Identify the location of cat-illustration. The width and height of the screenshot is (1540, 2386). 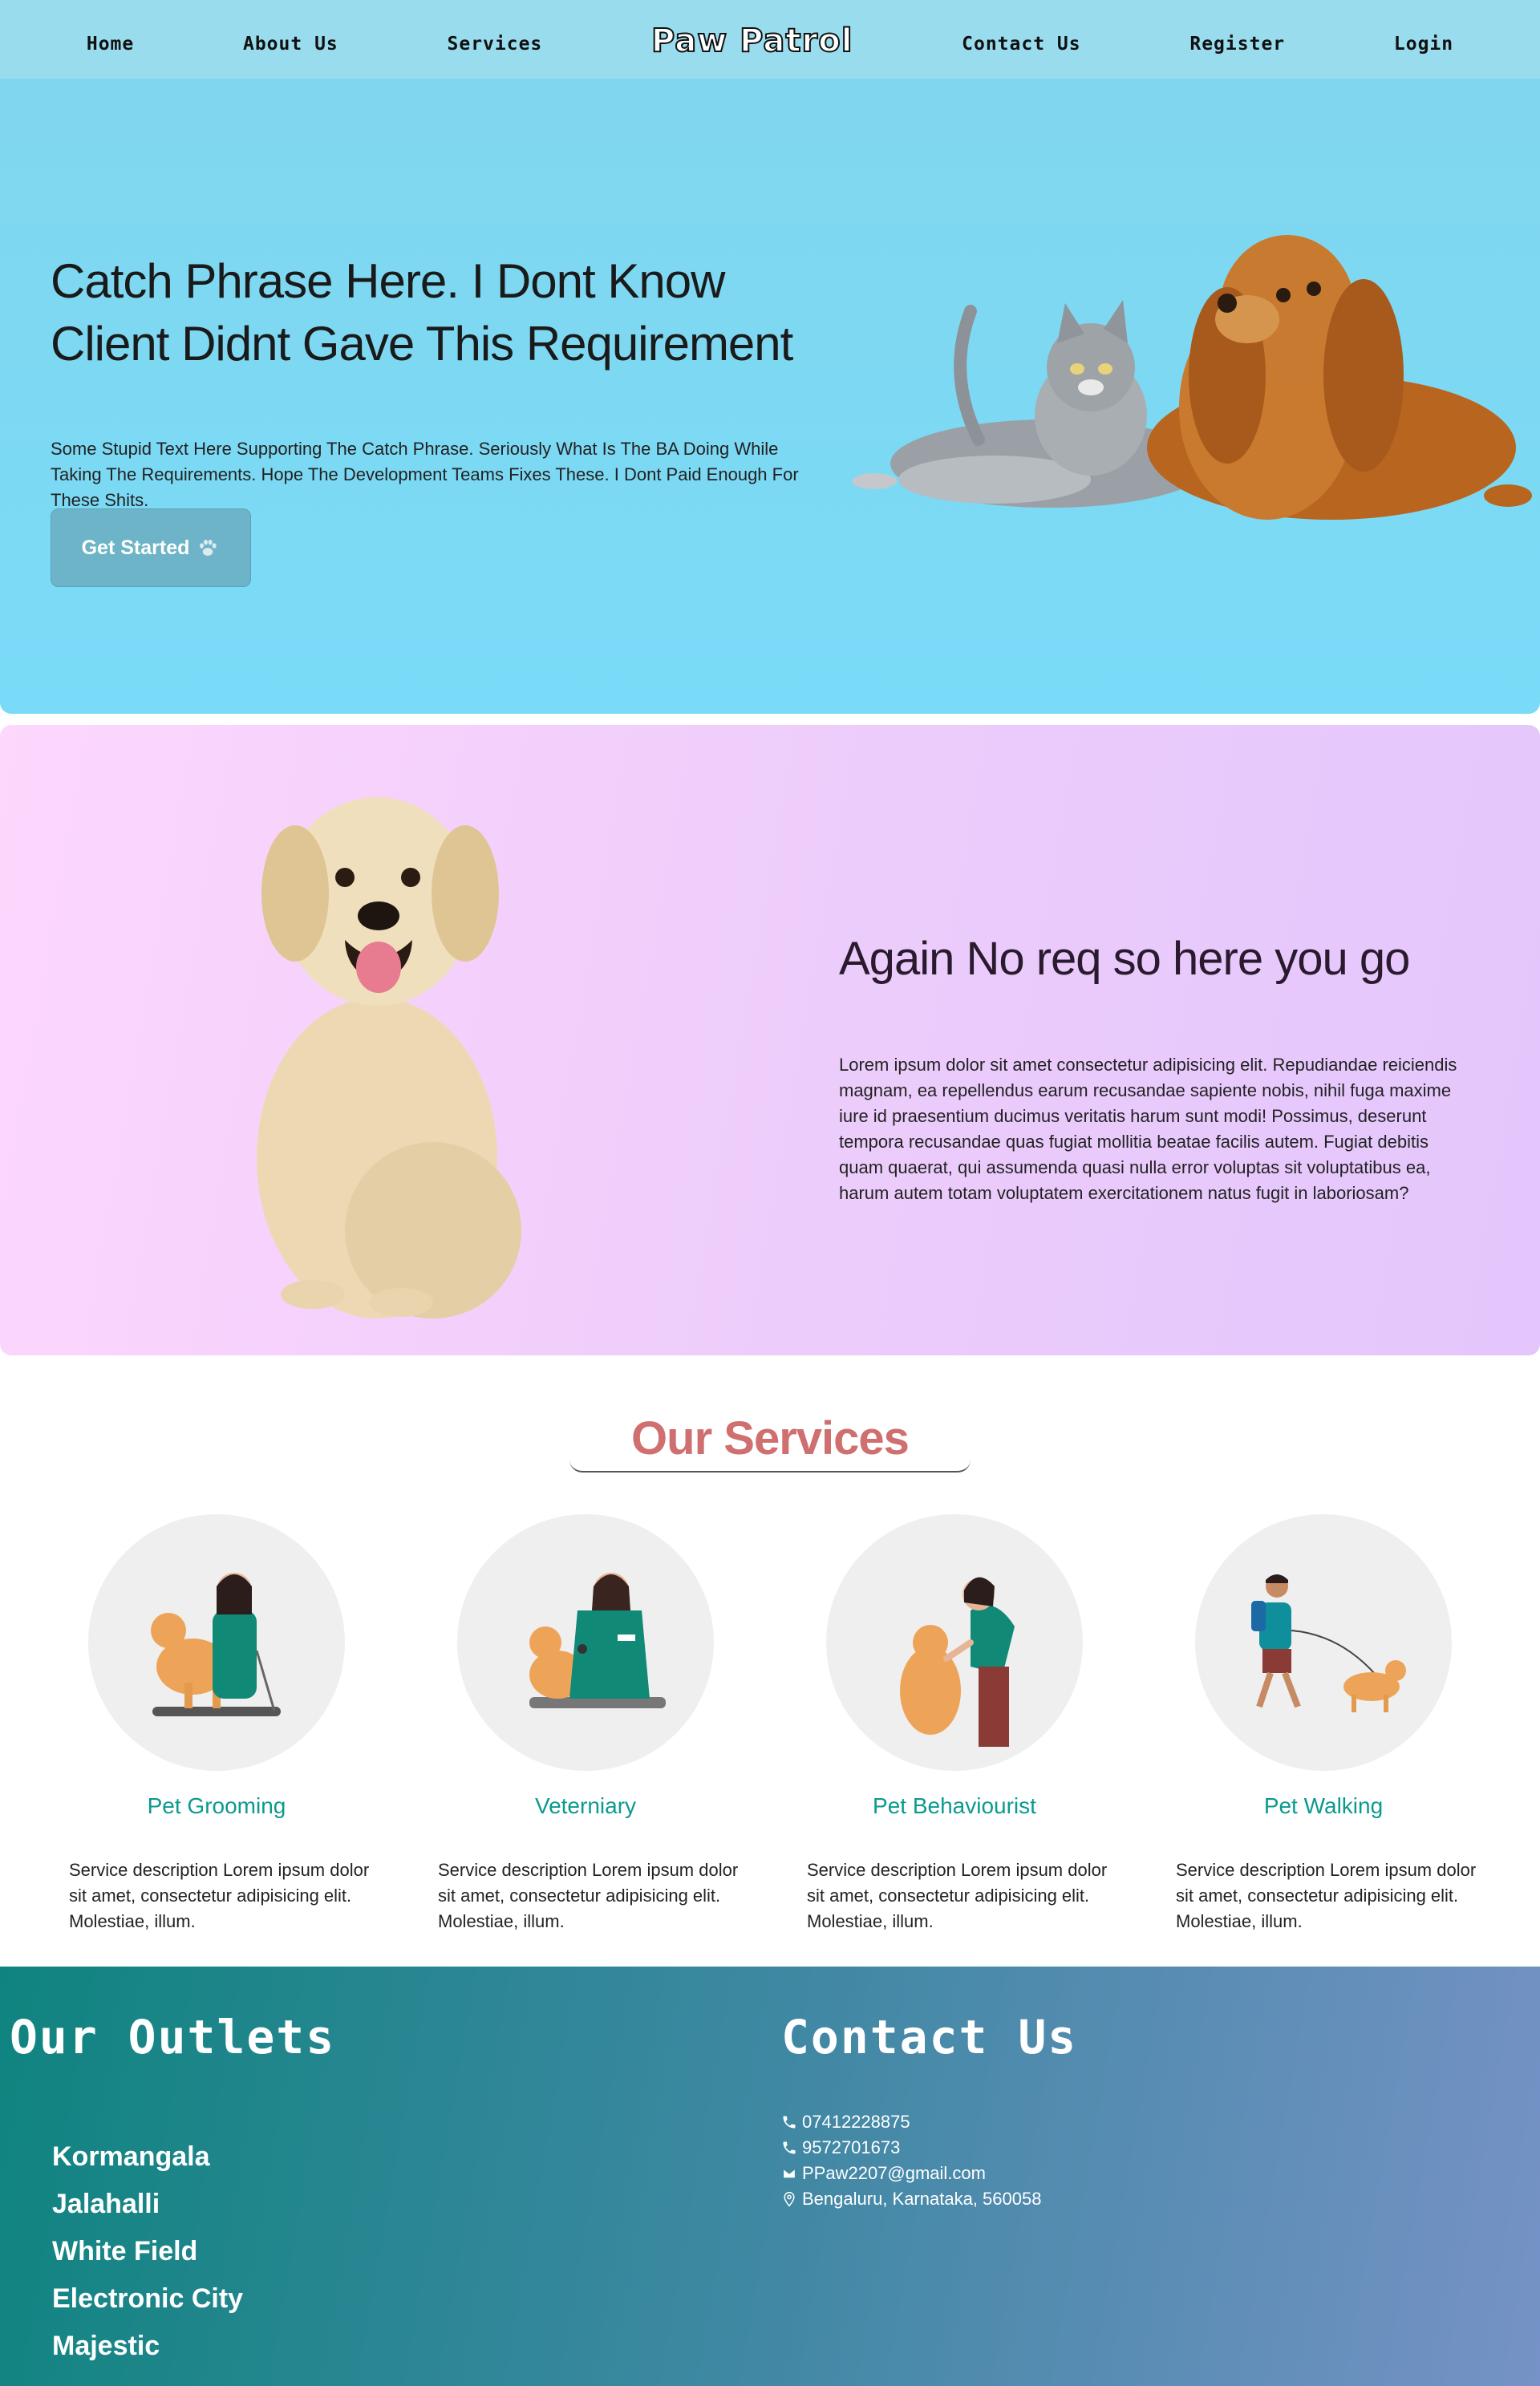
(1031, 404).